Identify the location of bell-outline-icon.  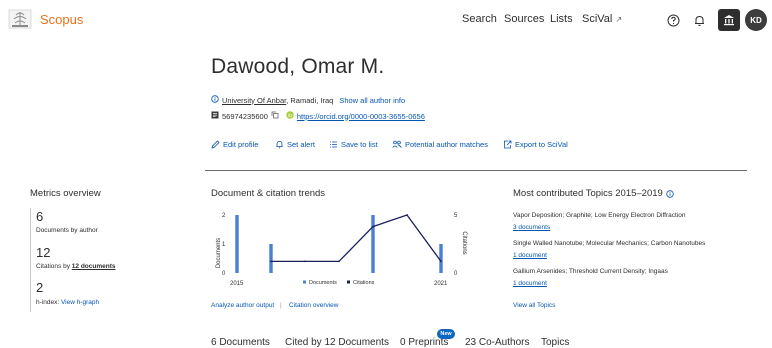
(279, 145).